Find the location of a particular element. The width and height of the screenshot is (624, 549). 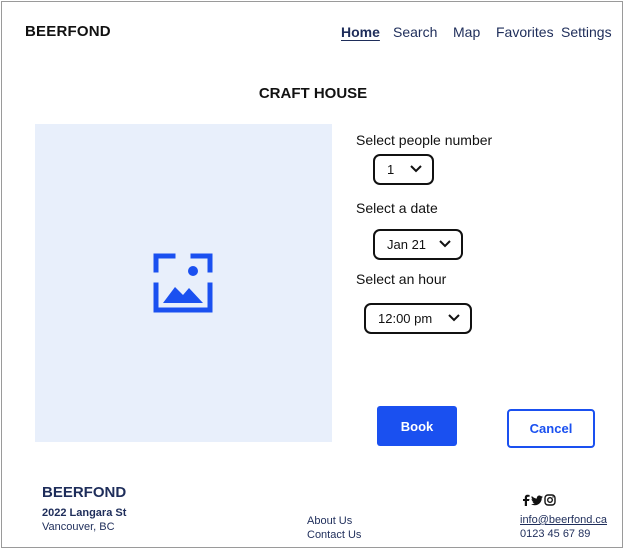

footer-phone: 0123 45 67 89 is located at coordinates (555, 534).